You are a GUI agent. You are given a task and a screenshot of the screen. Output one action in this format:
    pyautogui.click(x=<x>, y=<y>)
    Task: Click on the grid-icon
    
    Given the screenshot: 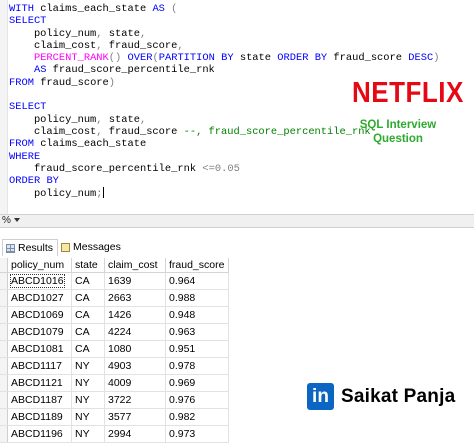 What is the action you would take?
    pyautogui.click(x=10, y=248)
    